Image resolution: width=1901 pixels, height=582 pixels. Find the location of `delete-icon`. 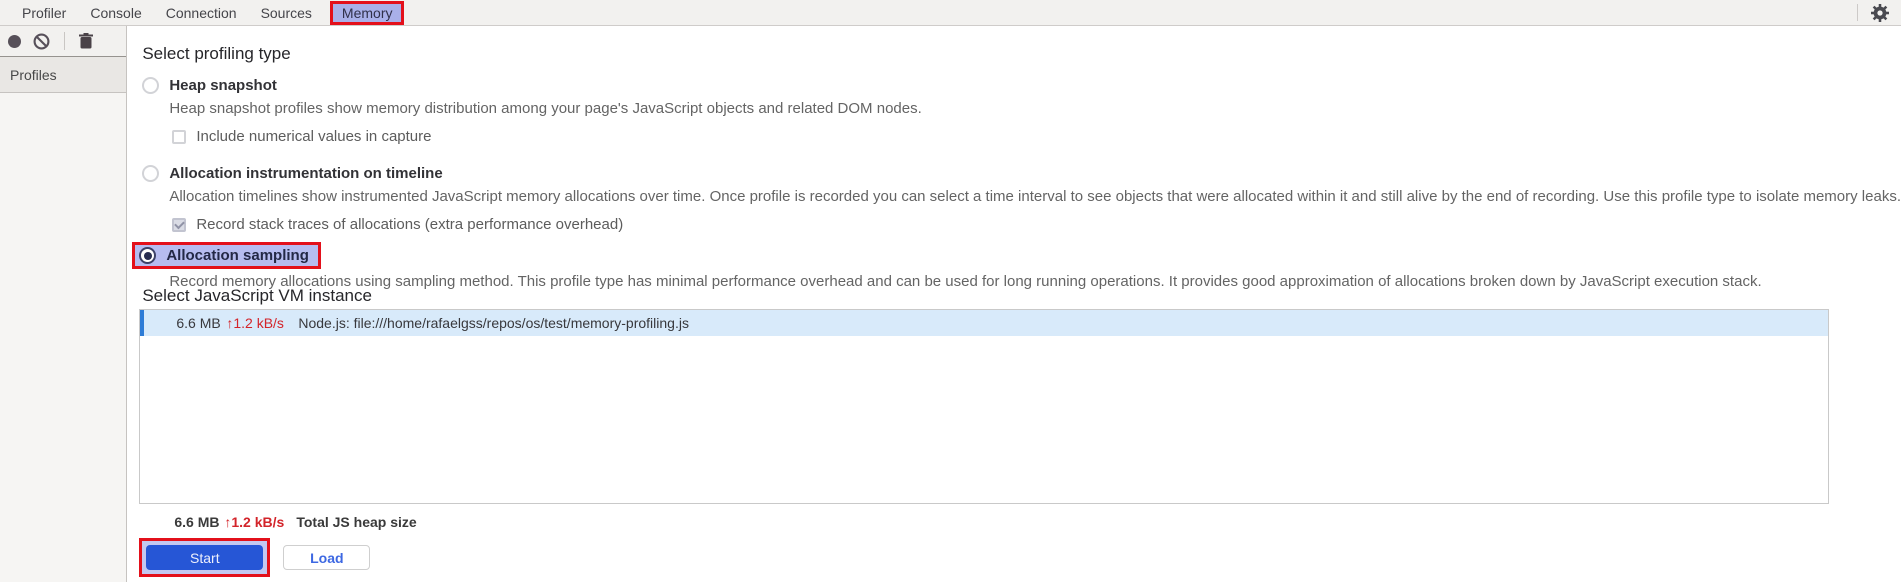

delete-icon is located at coordinates (86, 41).